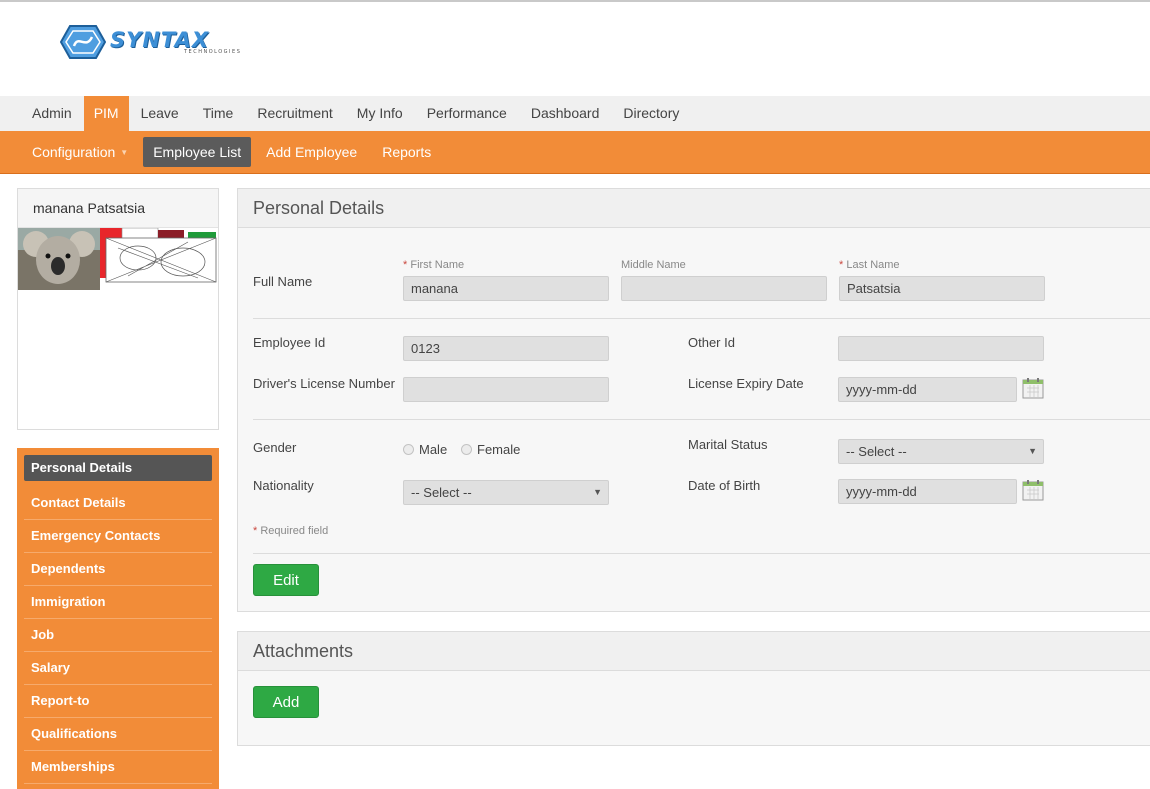 The image size is (1150, 789). What do you see at coordinates (286, 702) in the screenshot?
I see `add-attachment-button: Add` at bounding box center [286, 702].